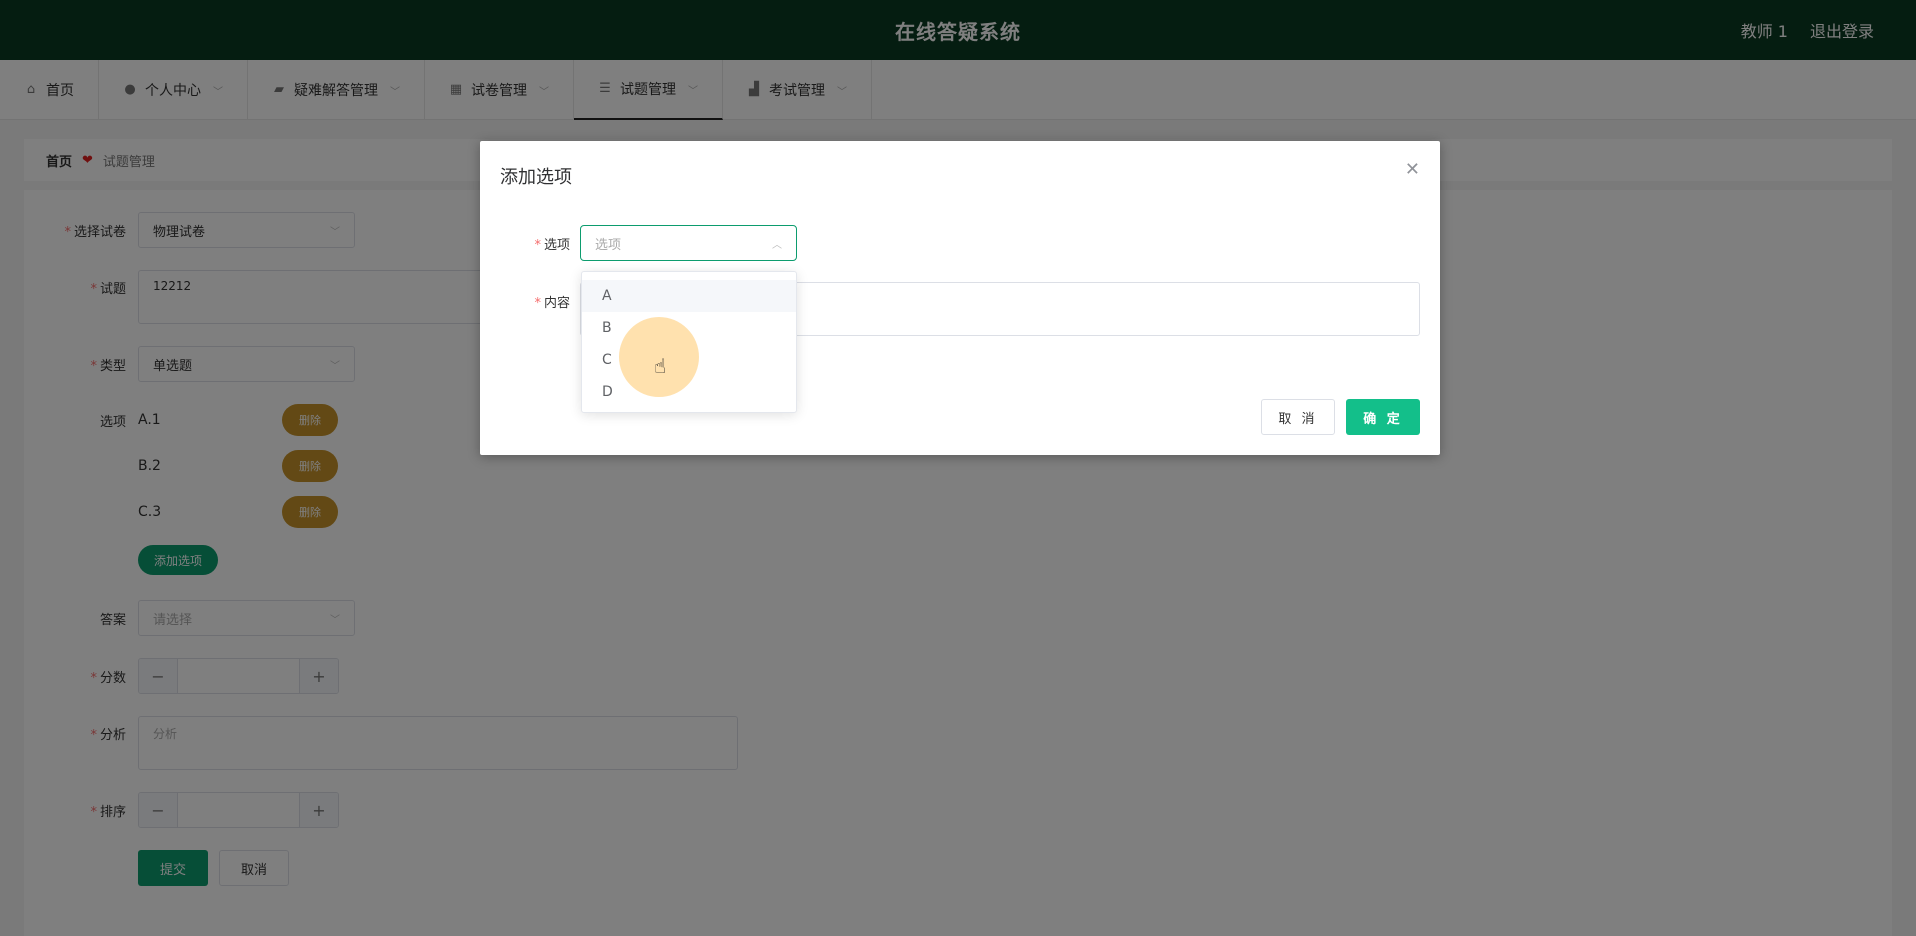 This screenshot has height=936, width=1916. I want to click on dialog-content-label: 内容, so click(556, 303).